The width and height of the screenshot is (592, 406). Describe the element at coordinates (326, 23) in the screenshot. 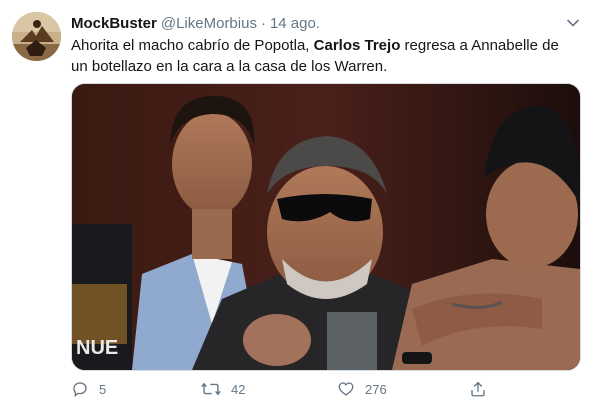

I see `tweet-header: MockBuster @LikeMorbius · 14 ago.` at that location.